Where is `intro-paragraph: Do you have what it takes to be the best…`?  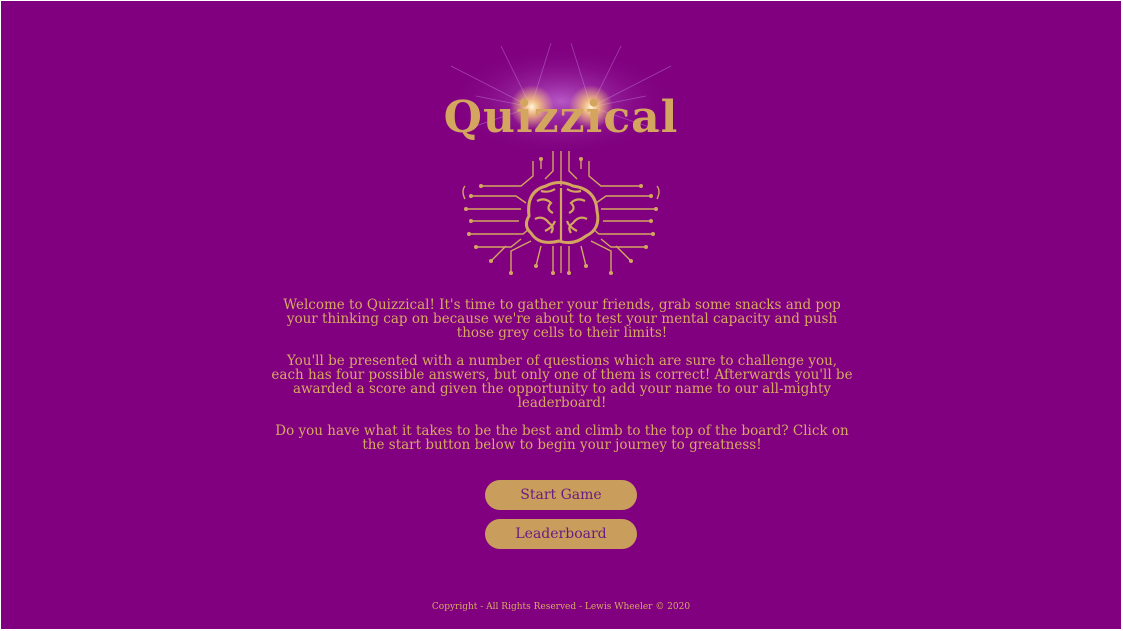
intro-paragraph: Do you have what it takes to be the best… is located at coordinates (562, 438).